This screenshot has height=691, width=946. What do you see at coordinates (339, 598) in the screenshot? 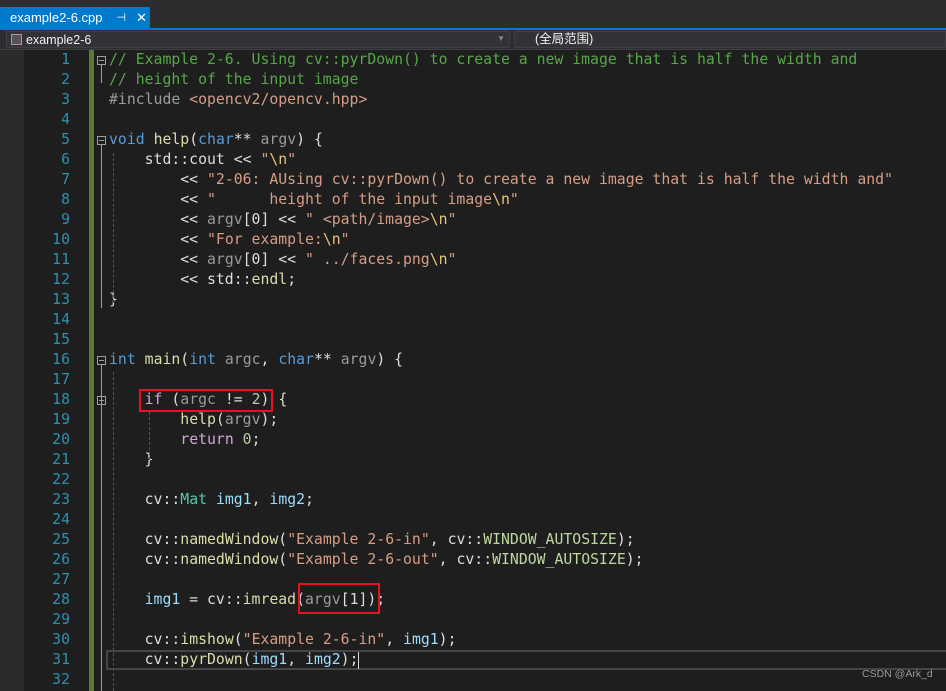
I see `highlight-box-imread-arg` at bounding box center [339, 598].